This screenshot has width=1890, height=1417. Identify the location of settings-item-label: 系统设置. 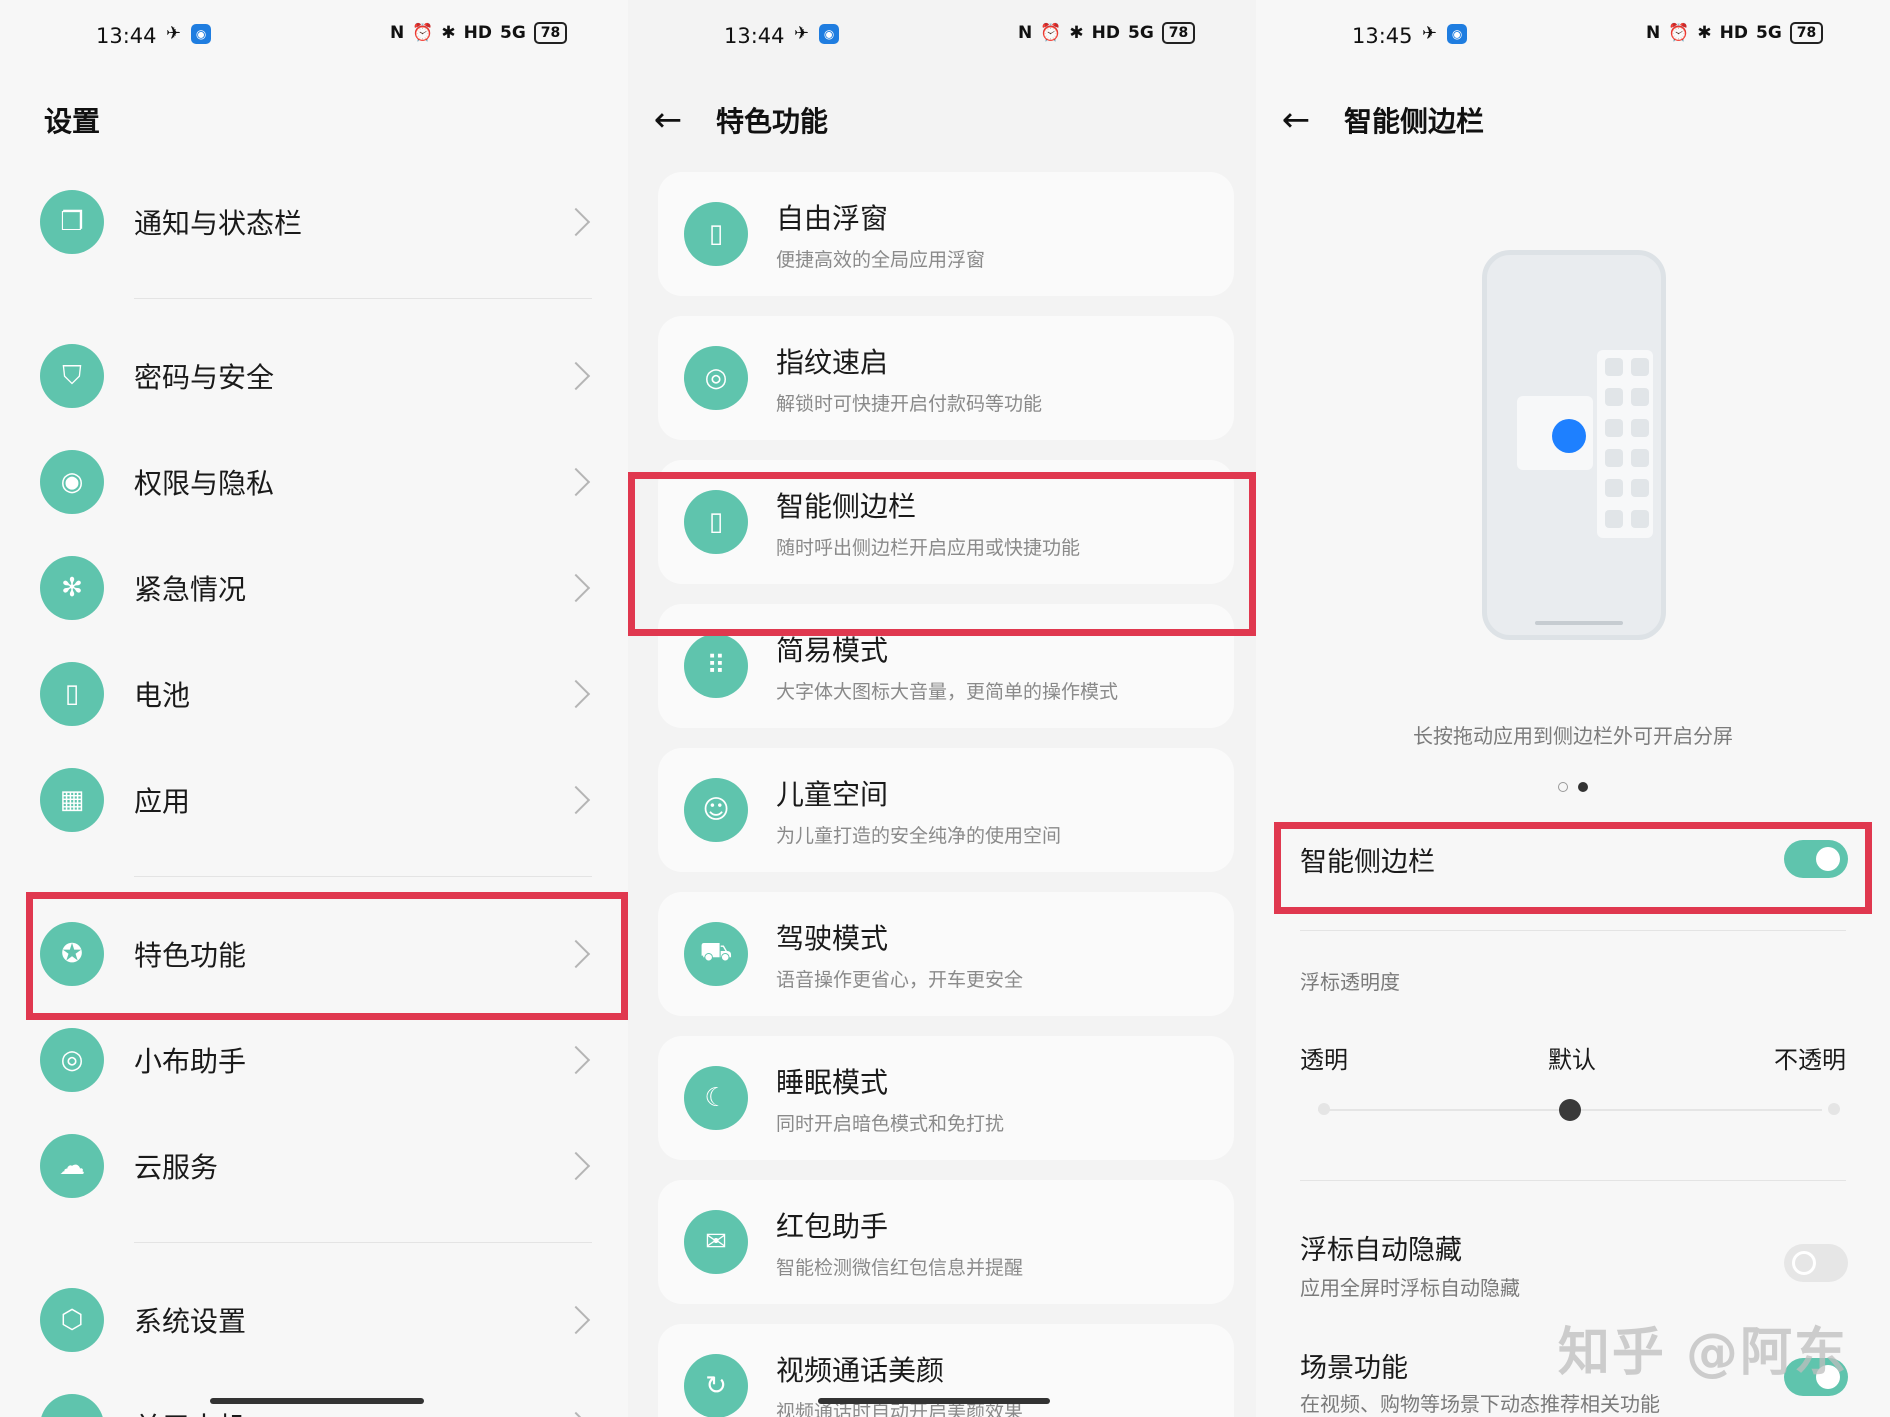
(190, 1321).